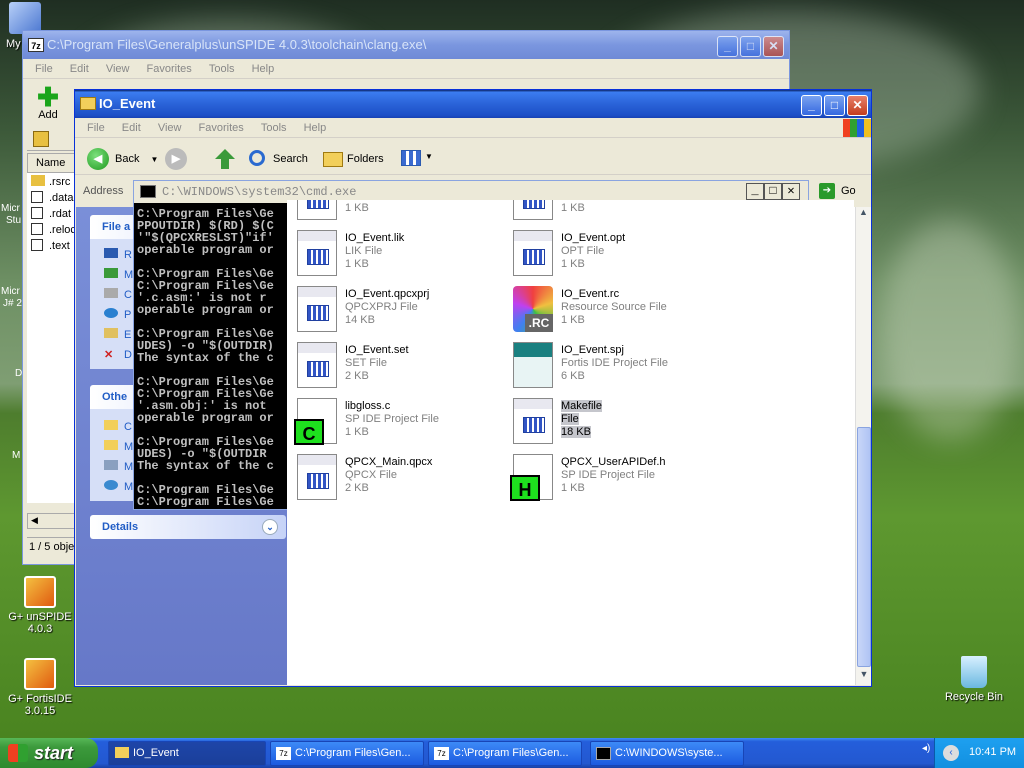 The height and width of the screenshot is (768, 1024). What do you see at coordinates (863, 215) in the screenshot?
I see `scroll-up-icon: ▲` at bounding box center [863, 215].